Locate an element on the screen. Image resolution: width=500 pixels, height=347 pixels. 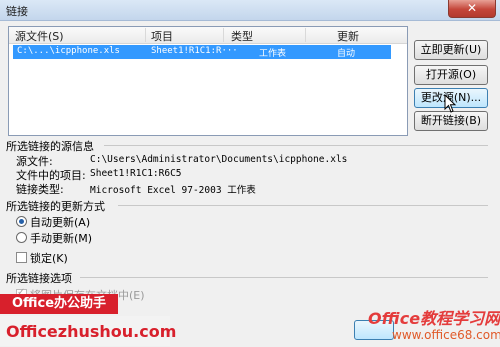
lock-checkbox is located at coordinates (21, 257).